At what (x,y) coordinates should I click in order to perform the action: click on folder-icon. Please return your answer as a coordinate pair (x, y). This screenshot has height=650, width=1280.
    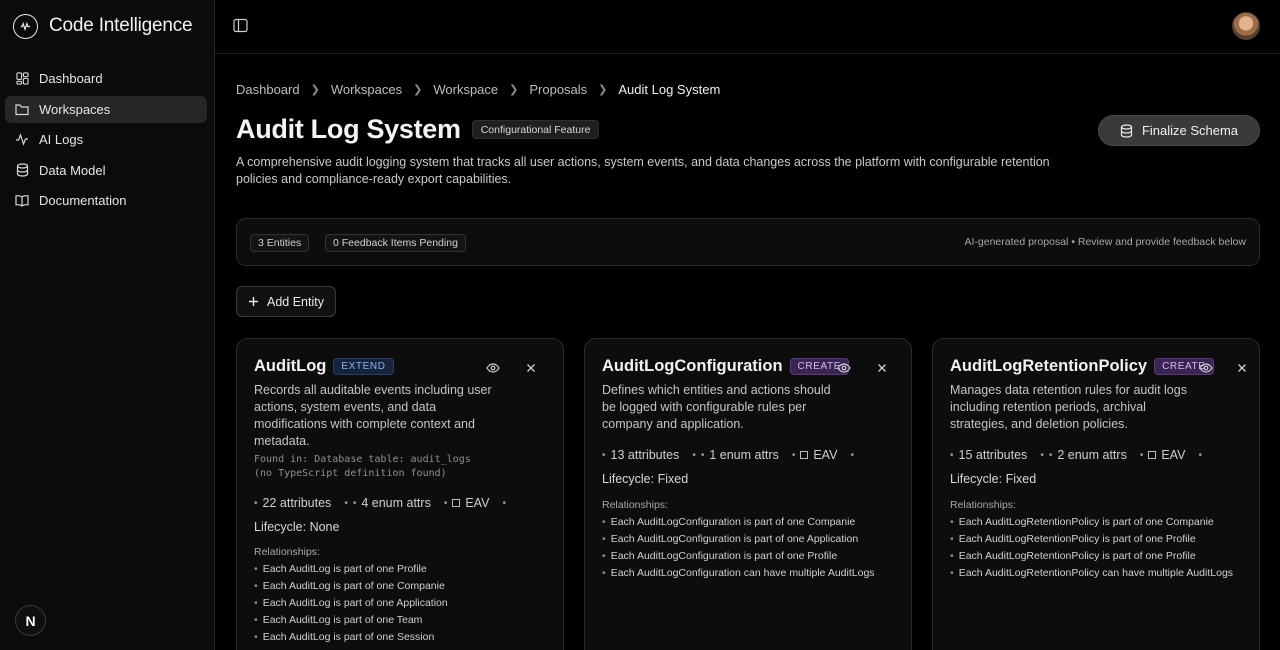
    Looking at the image, I should click on (22, 109).